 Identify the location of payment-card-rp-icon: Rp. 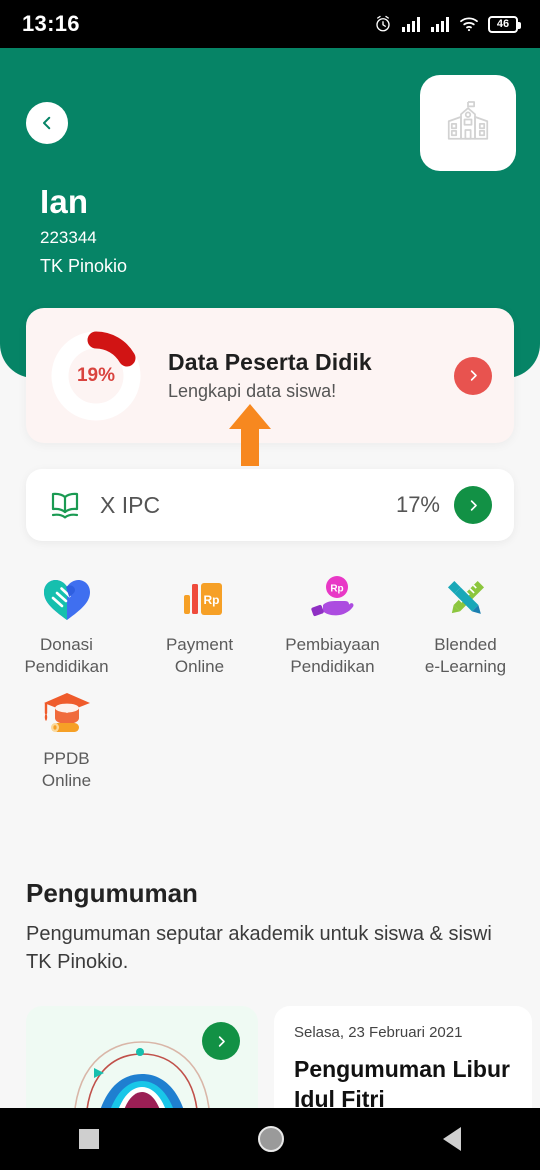
(200, 599).